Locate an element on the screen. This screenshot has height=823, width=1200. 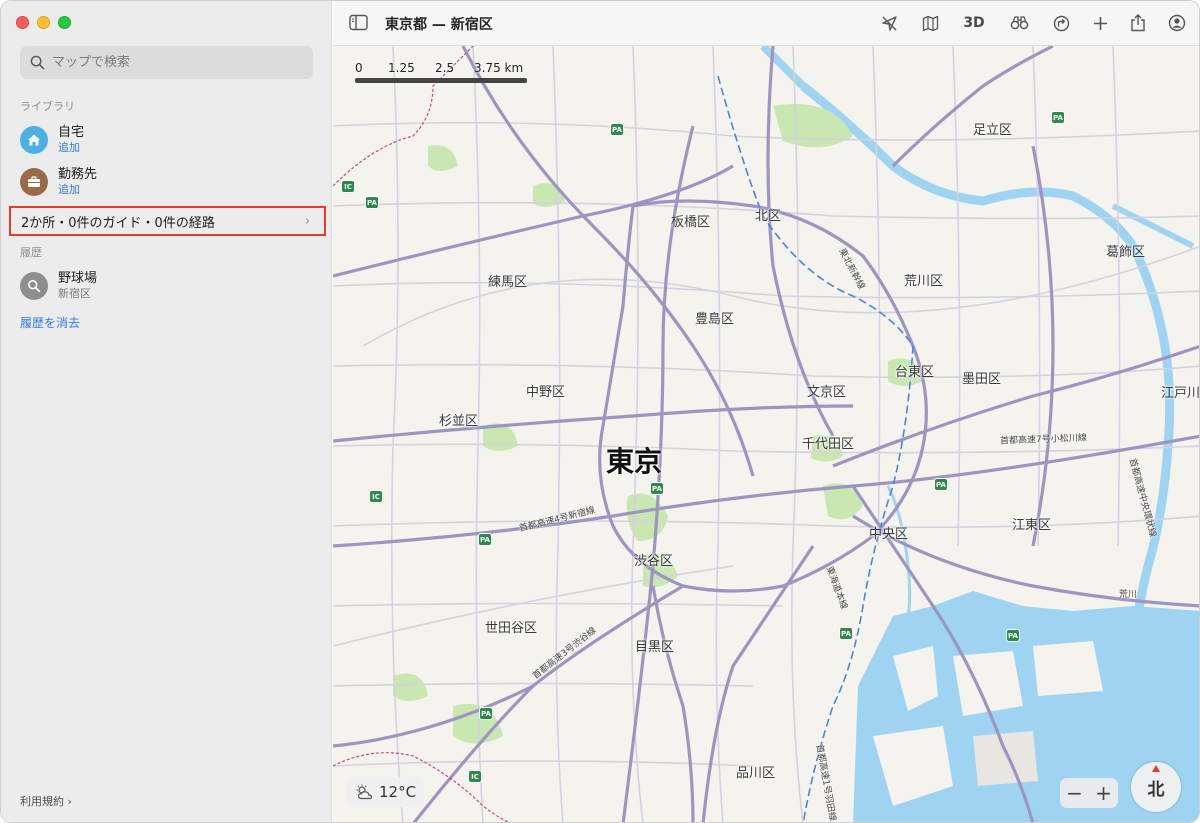
directions-icon is located at coordinates (1061, 23).